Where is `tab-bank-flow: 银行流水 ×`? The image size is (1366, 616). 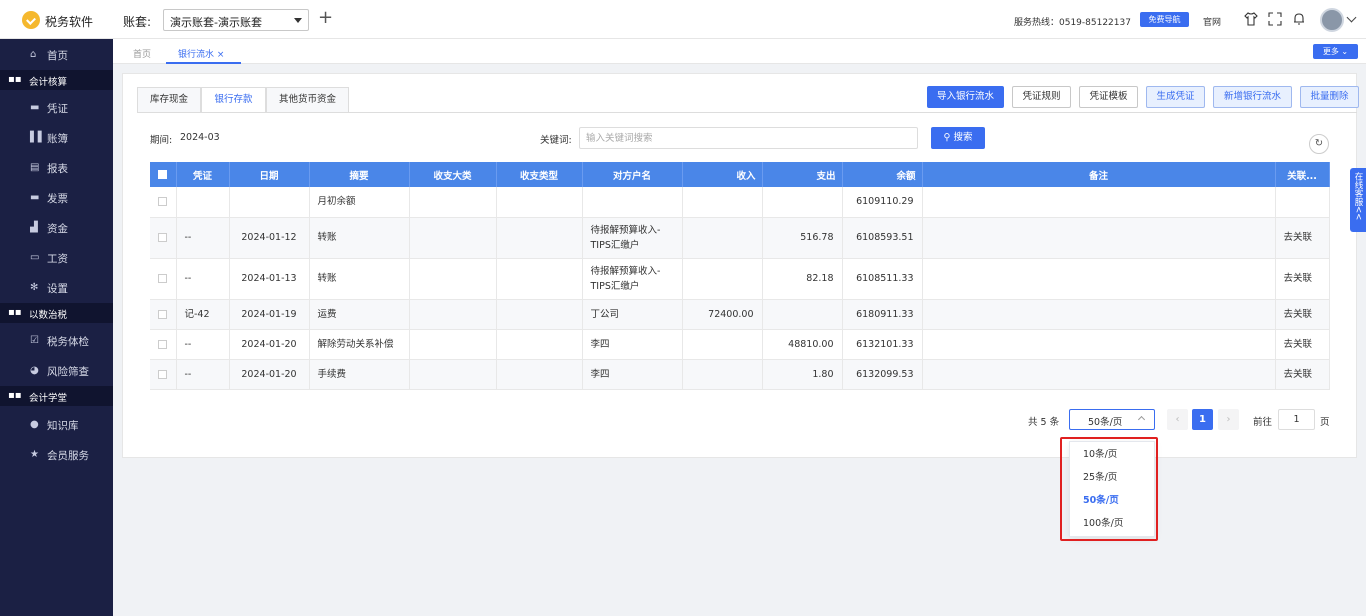 tab-bank-flow: 银行流水 × is located at coordinates (203, 51).